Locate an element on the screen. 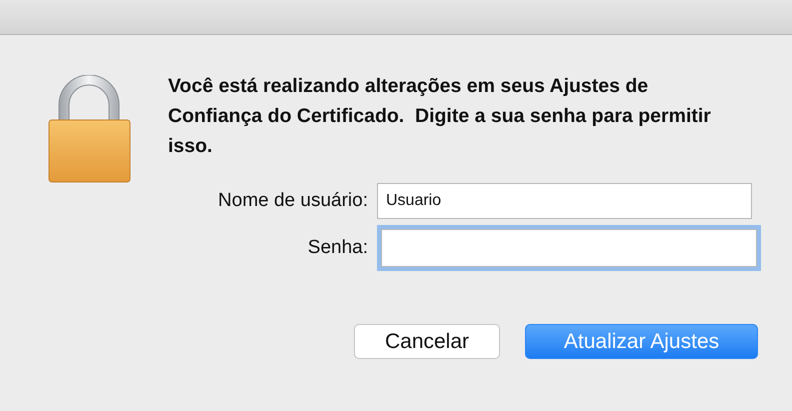 The image size is (792, 411). cancel-button: Cancelar is located at coordinates (427, 341).